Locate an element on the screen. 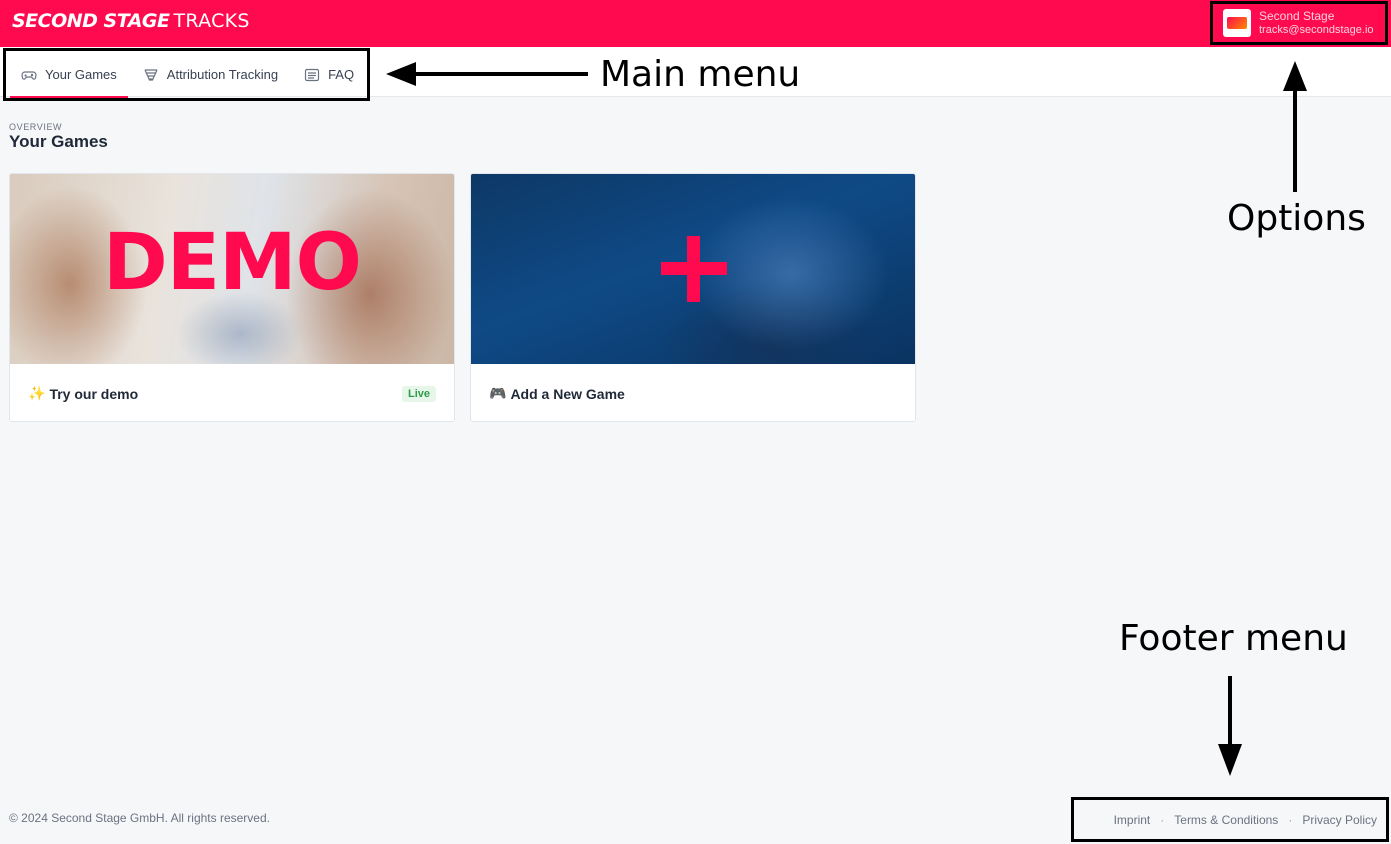 The width and height of the screenshot is (1391, 844). demo-image-text: DEMO is located at coordinates (232, 263).